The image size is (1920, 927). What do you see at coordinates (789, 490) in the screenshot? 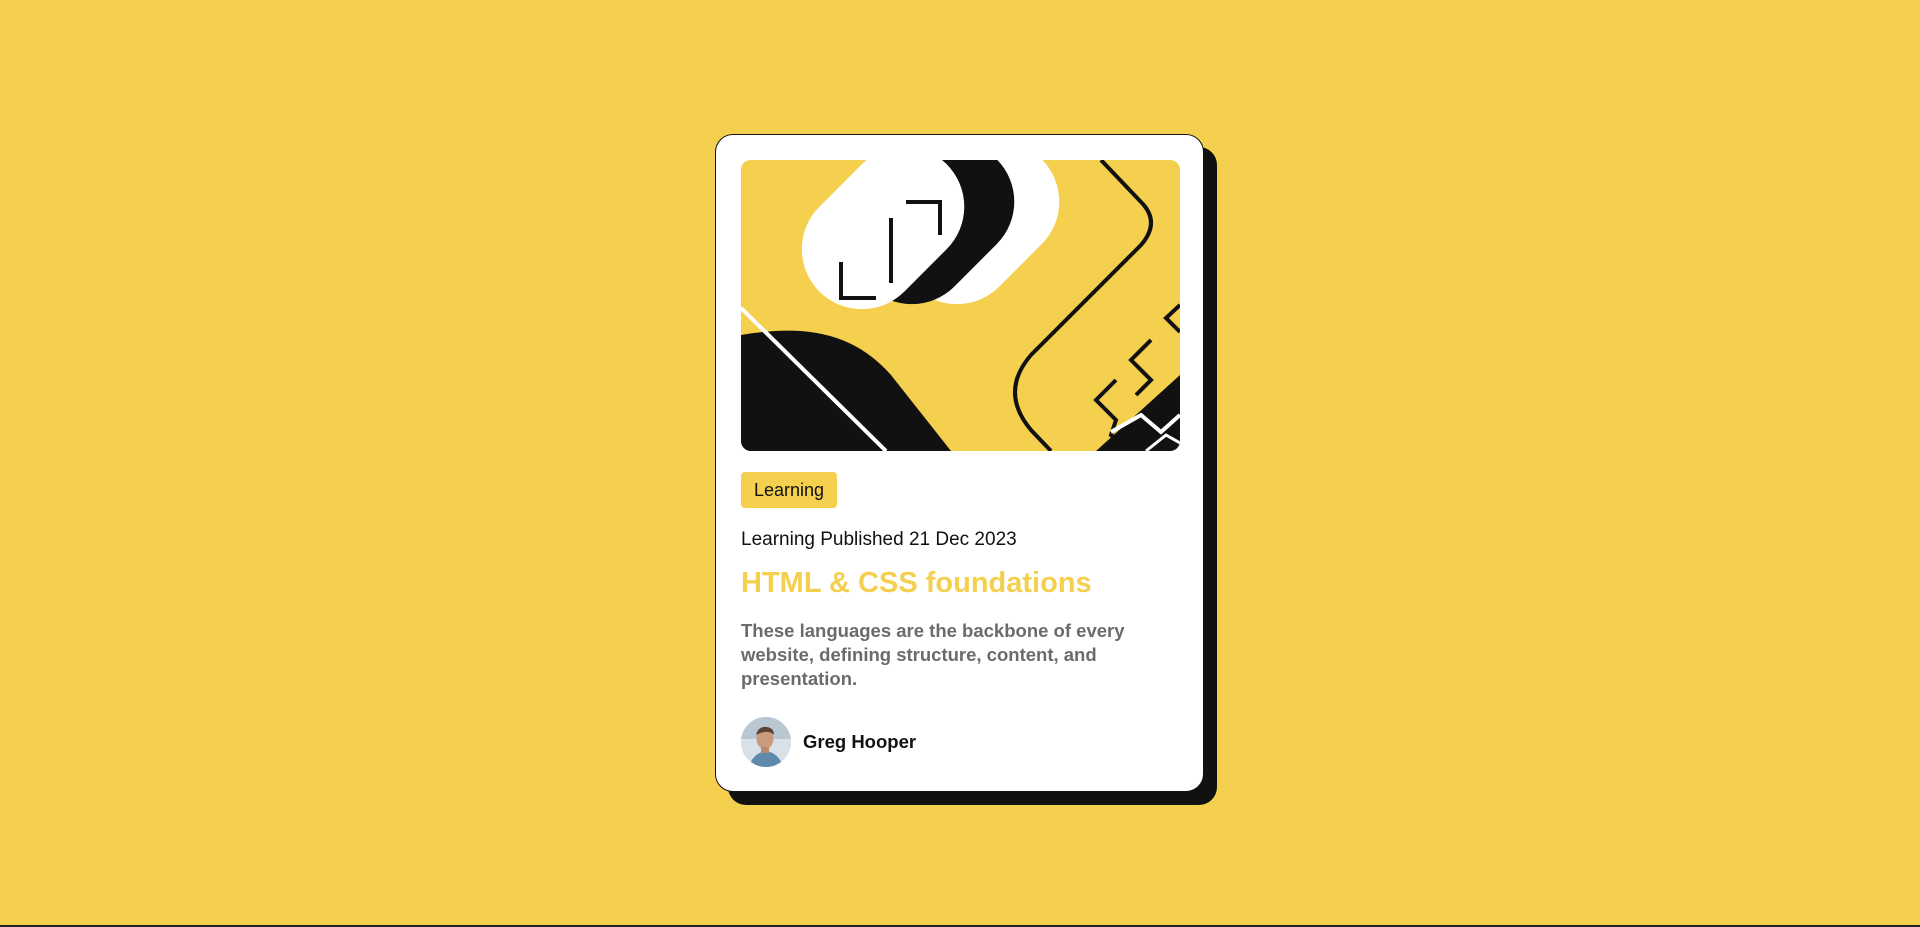
I see `category-badge: Learning` at bounding box center [789, 490].